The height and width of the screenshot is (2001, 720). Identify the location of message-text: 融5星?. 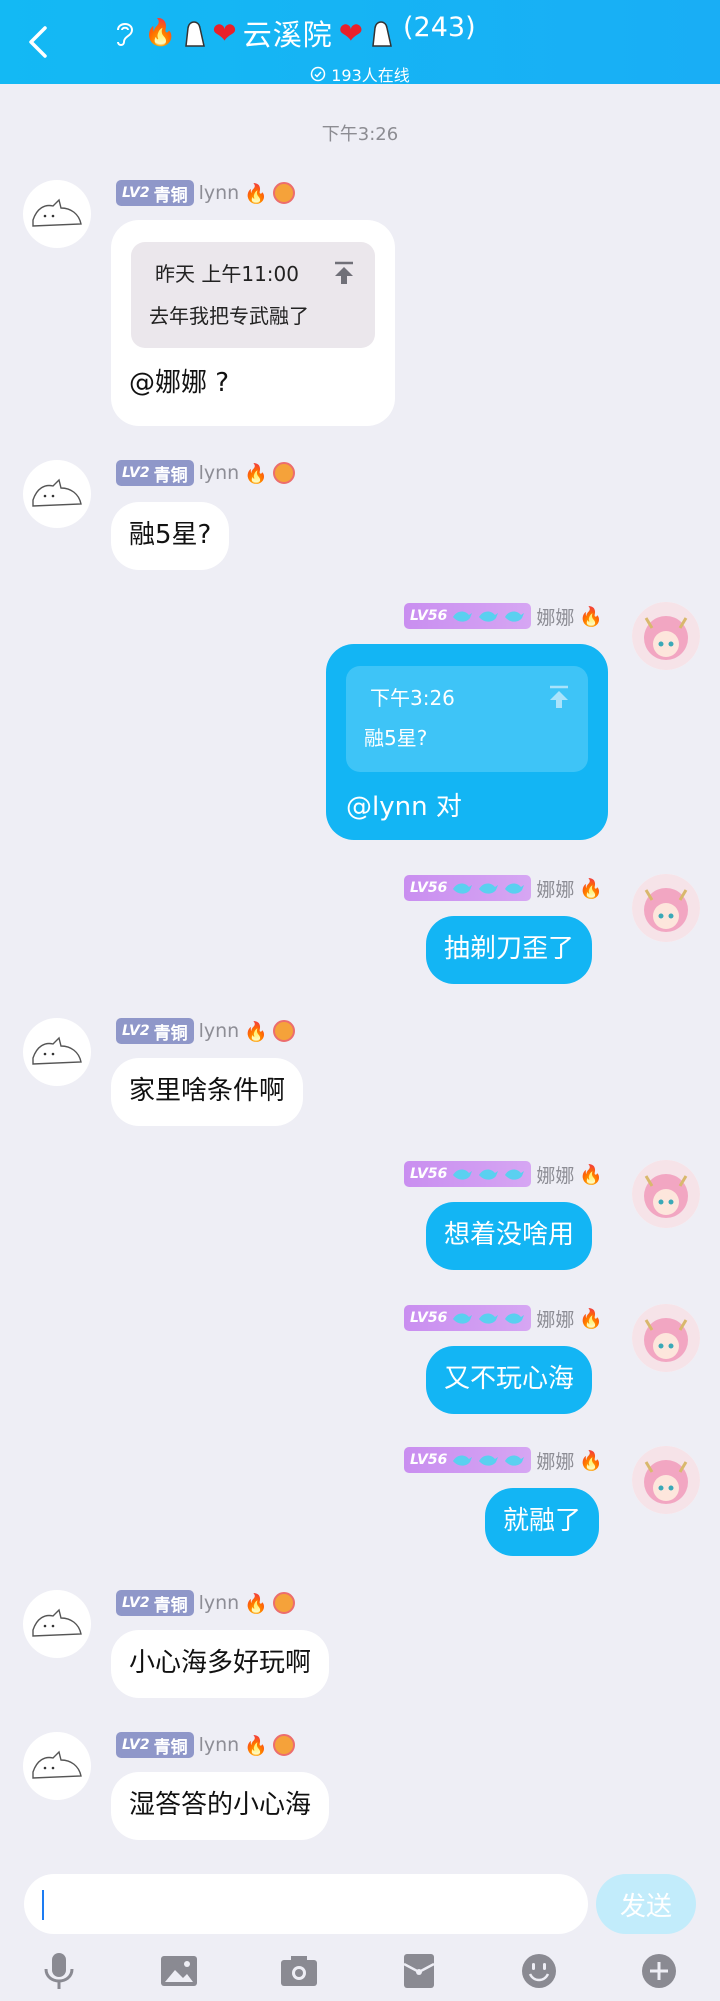
(170, 535).